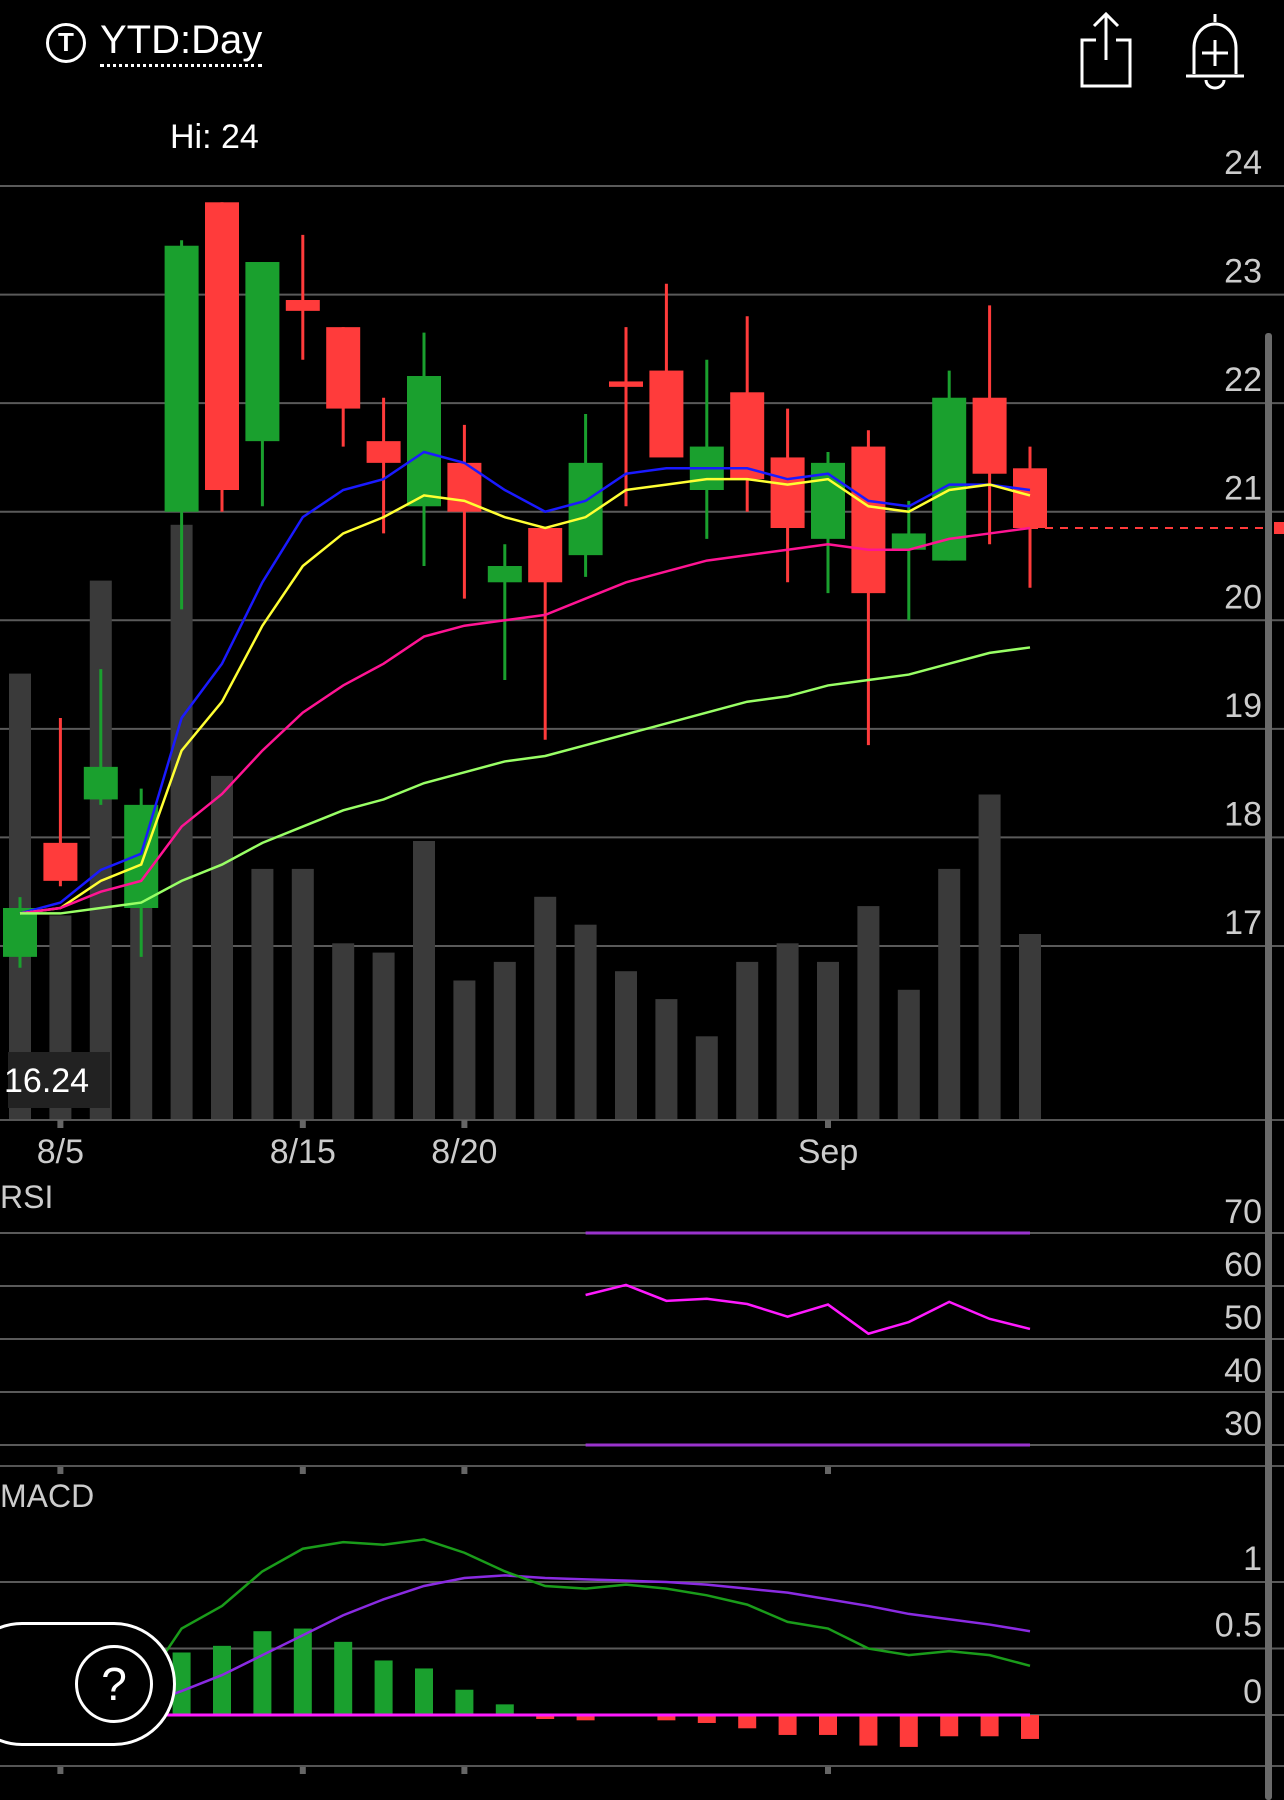 The height and width of the screenshot is (1800, 1284). What do you see at coordinates (808, 1309) in the screenshot?
I see `rsi-line` at bounding box center [808, 1309].